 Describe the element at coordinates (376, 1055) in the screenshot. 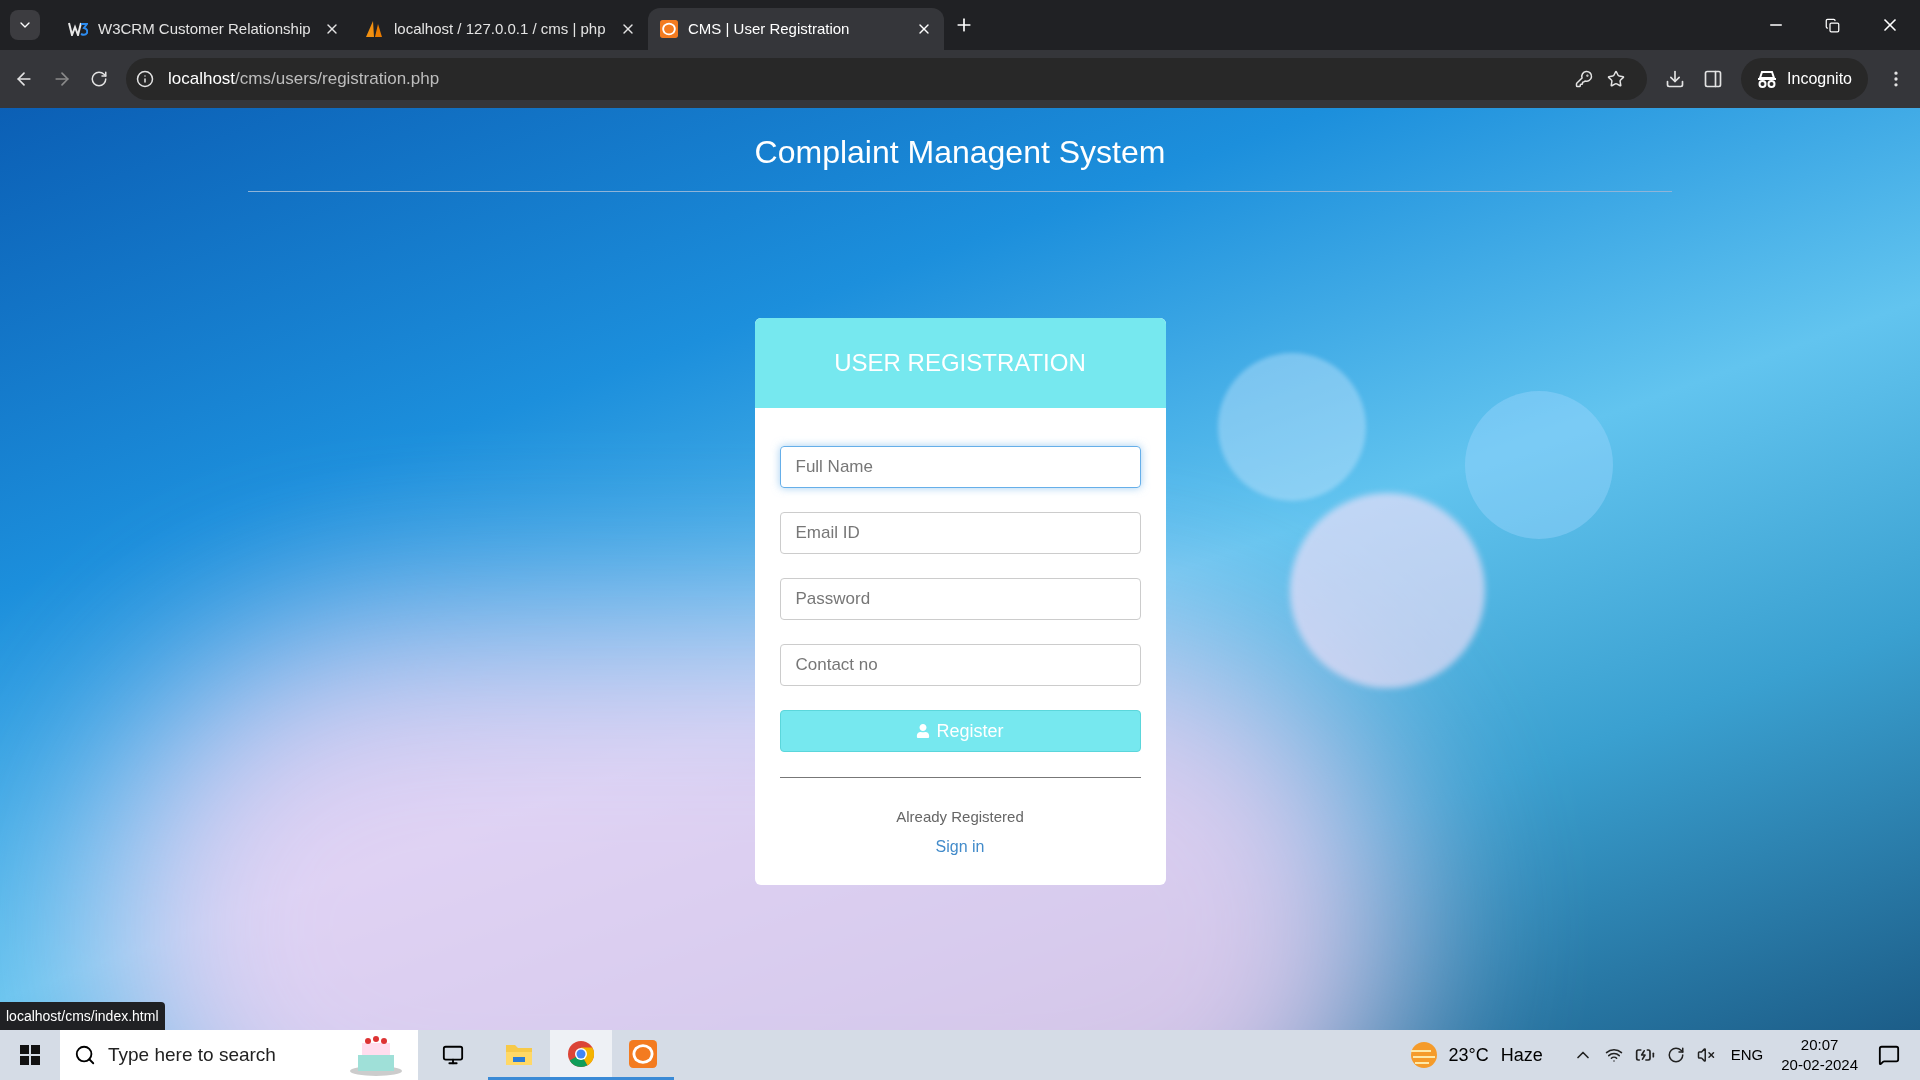

I see `cake-icon` at that location.